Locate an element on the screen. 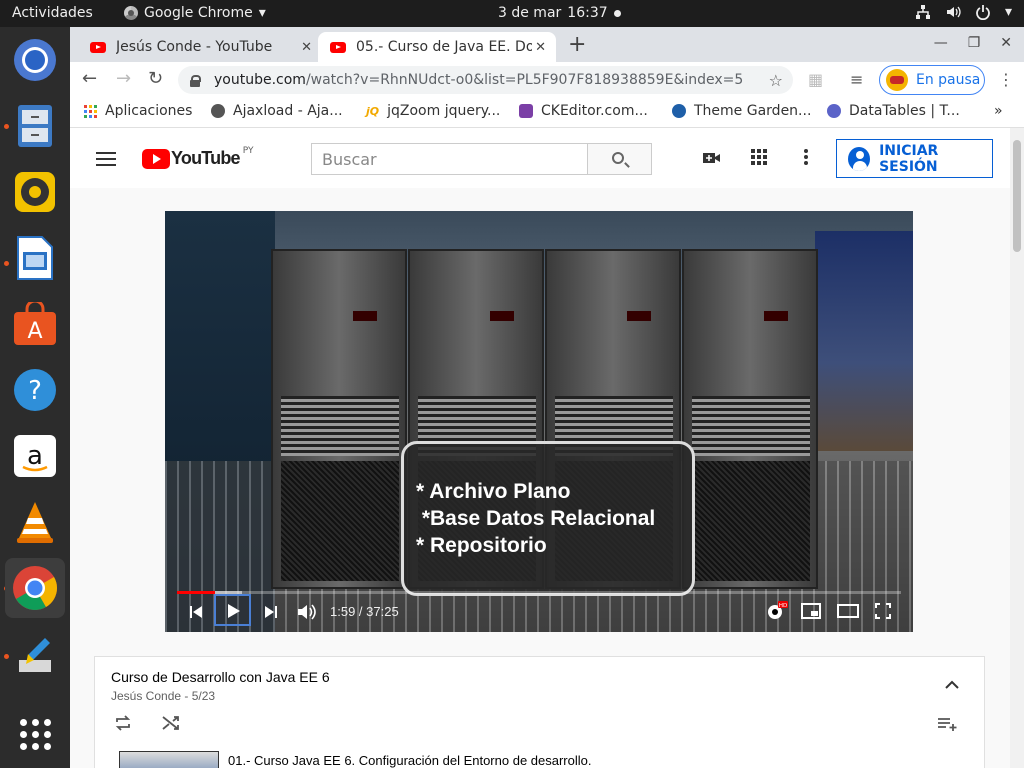 The width and height of the screenshot is (1024, 768). scrollbar-thumb is located at coordinates (1017, 196).